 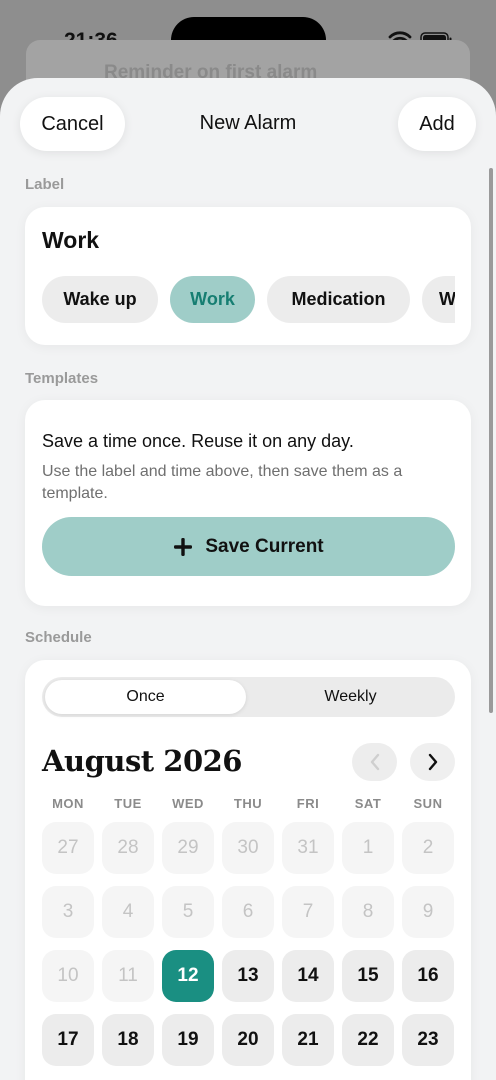 What do you see at coordinates (188, 848) in the screenshot?
I see `calendar-day: 29` at bounding box center [188, 848].